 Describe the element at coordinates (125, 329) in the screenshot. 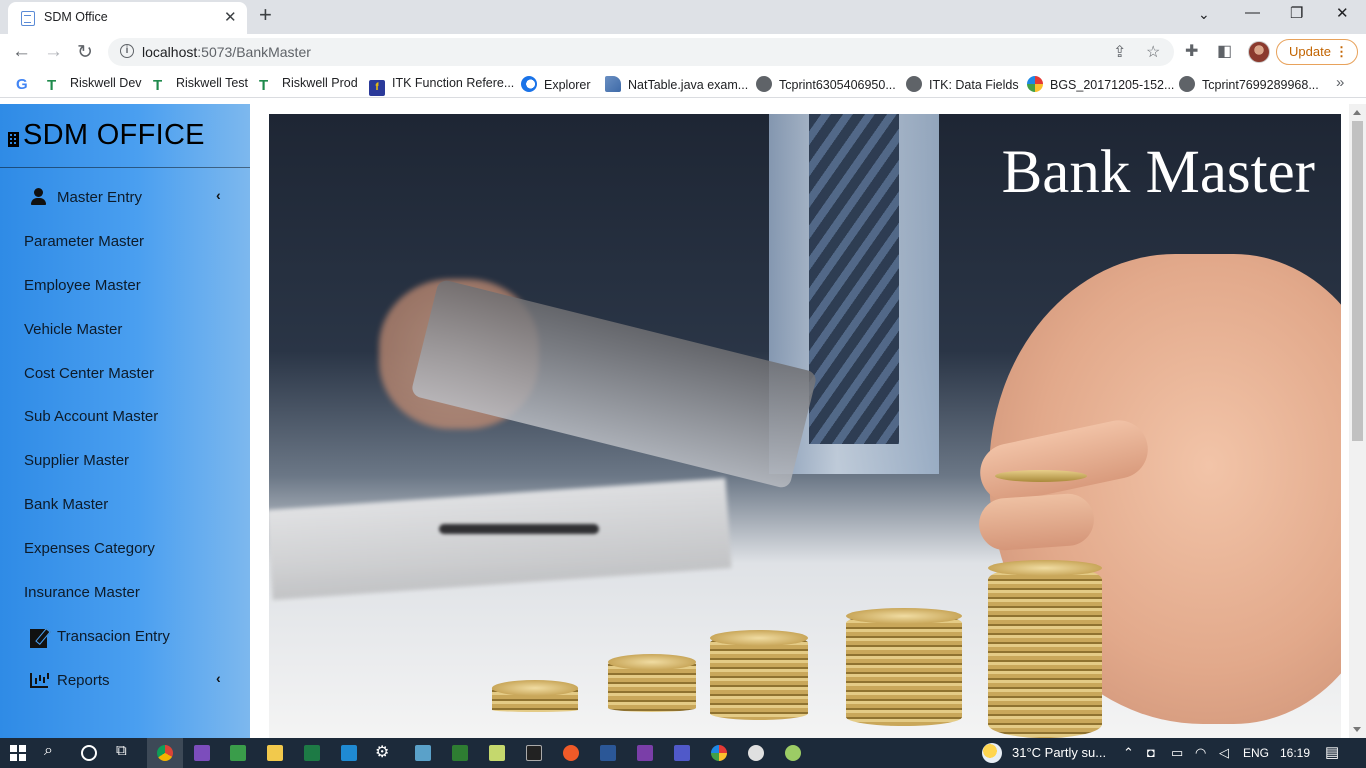

I see `sidebar-item-vehicle-master: Vehicle Master` at that location.